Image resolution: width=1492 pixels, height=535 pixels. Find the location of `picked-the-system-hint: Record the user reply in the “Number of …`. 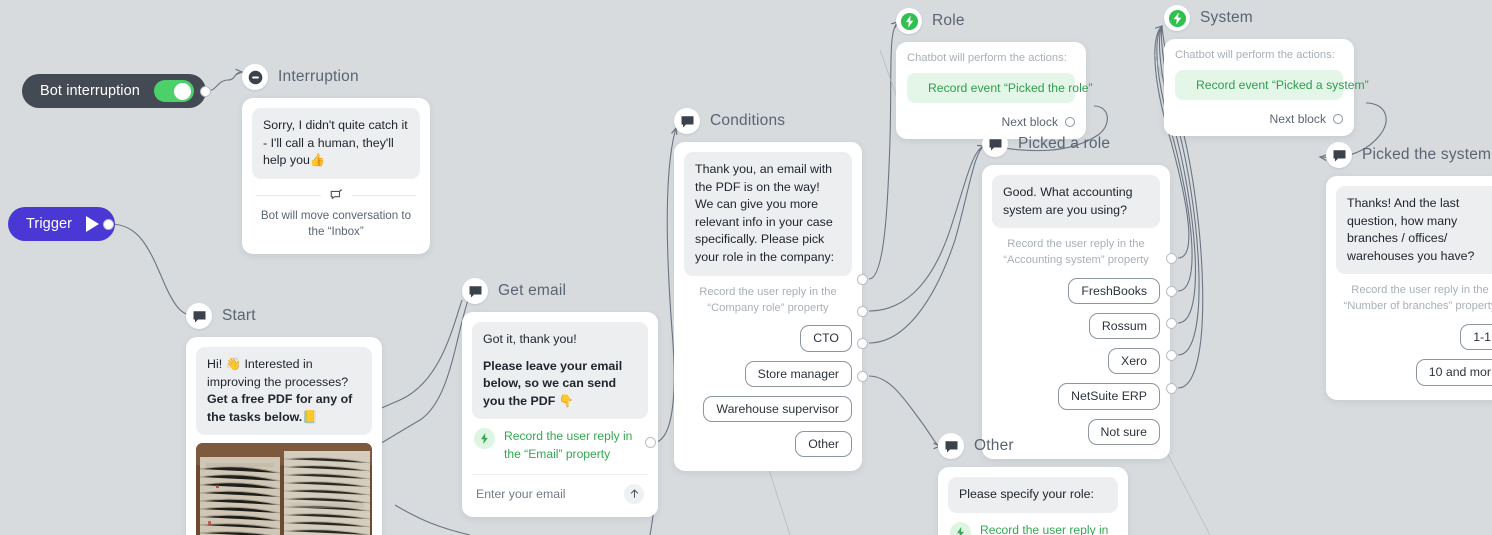

picked-the-system-hint: Record the user reply in the “Number of … is located at coordinates (1417, 298).